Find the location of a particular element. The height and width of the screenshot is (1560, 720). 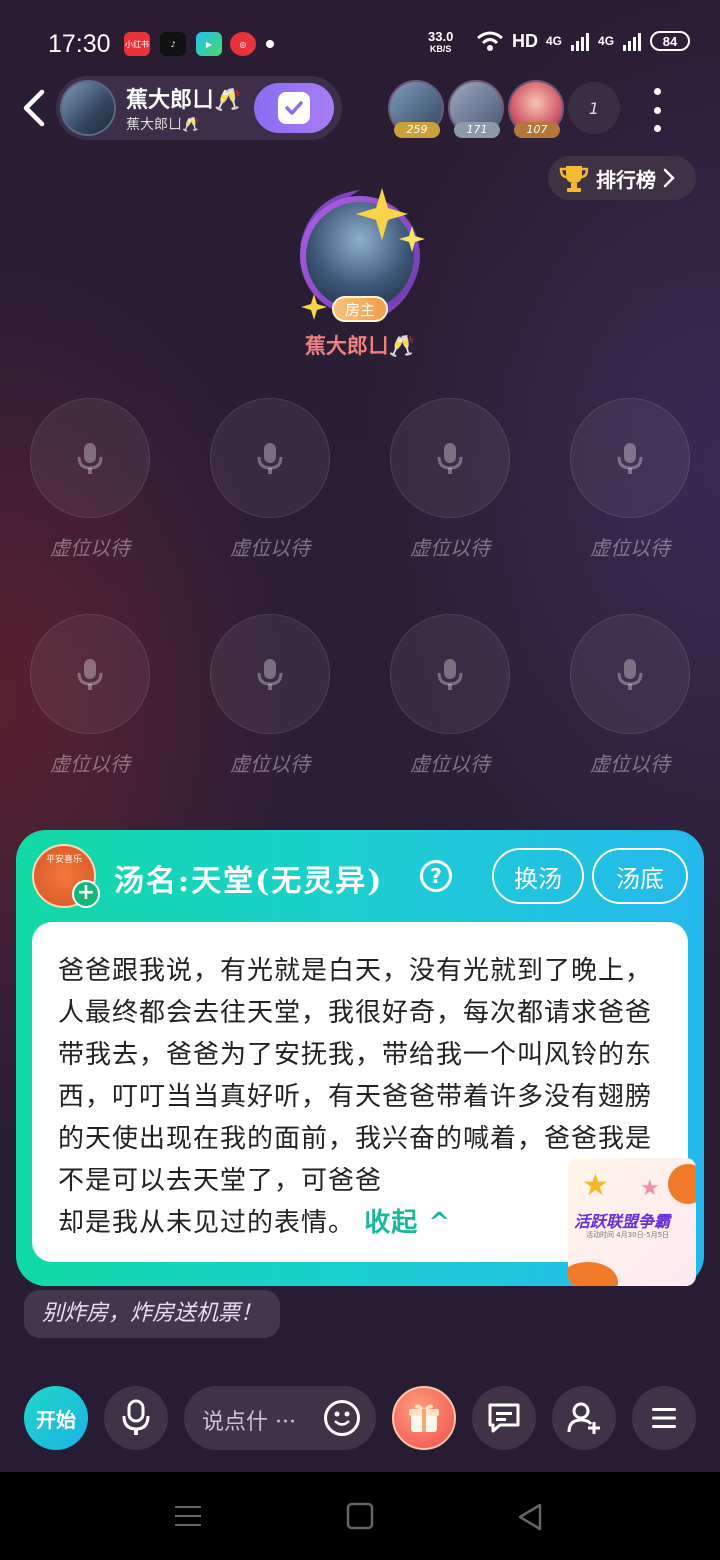

online-count: 1 is located at coordinates (594, 108).